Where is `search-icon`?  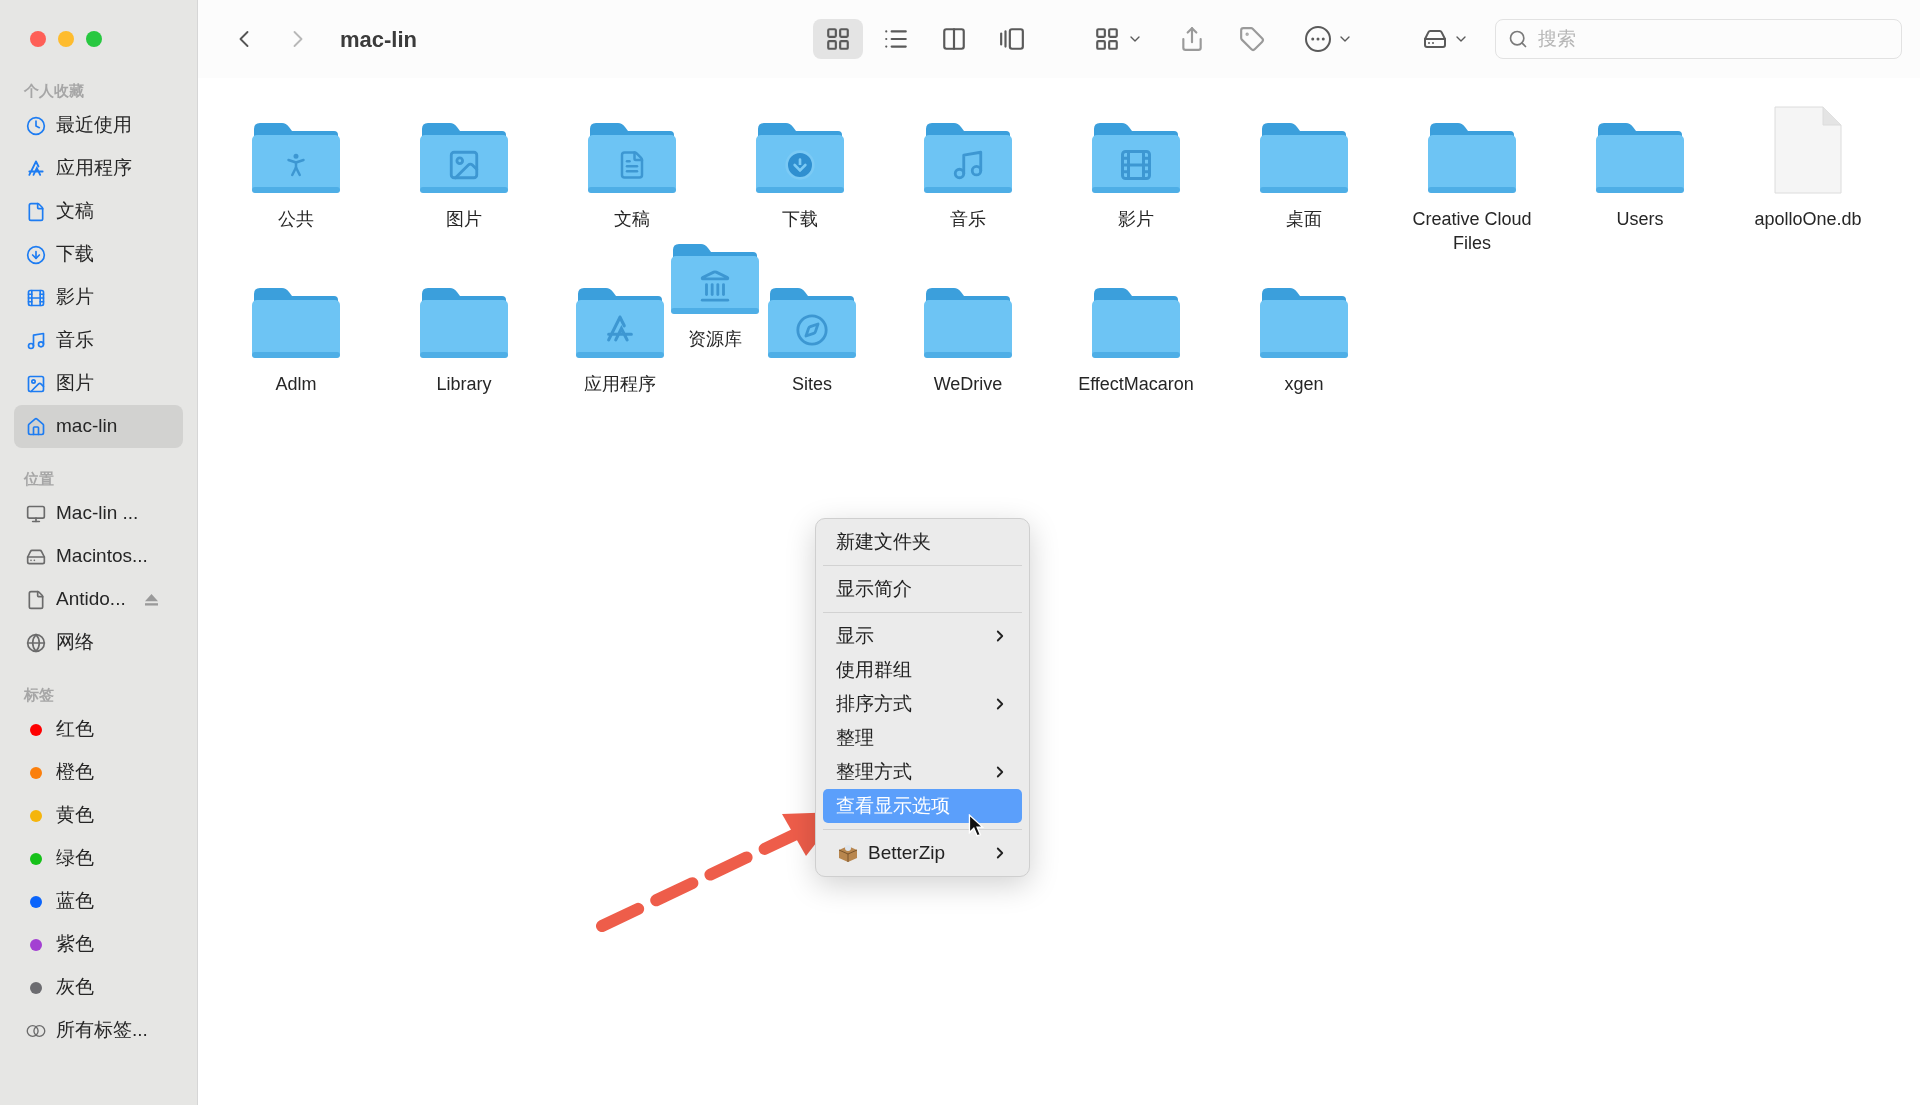
search-icon is located at coordinates (1518, 39).